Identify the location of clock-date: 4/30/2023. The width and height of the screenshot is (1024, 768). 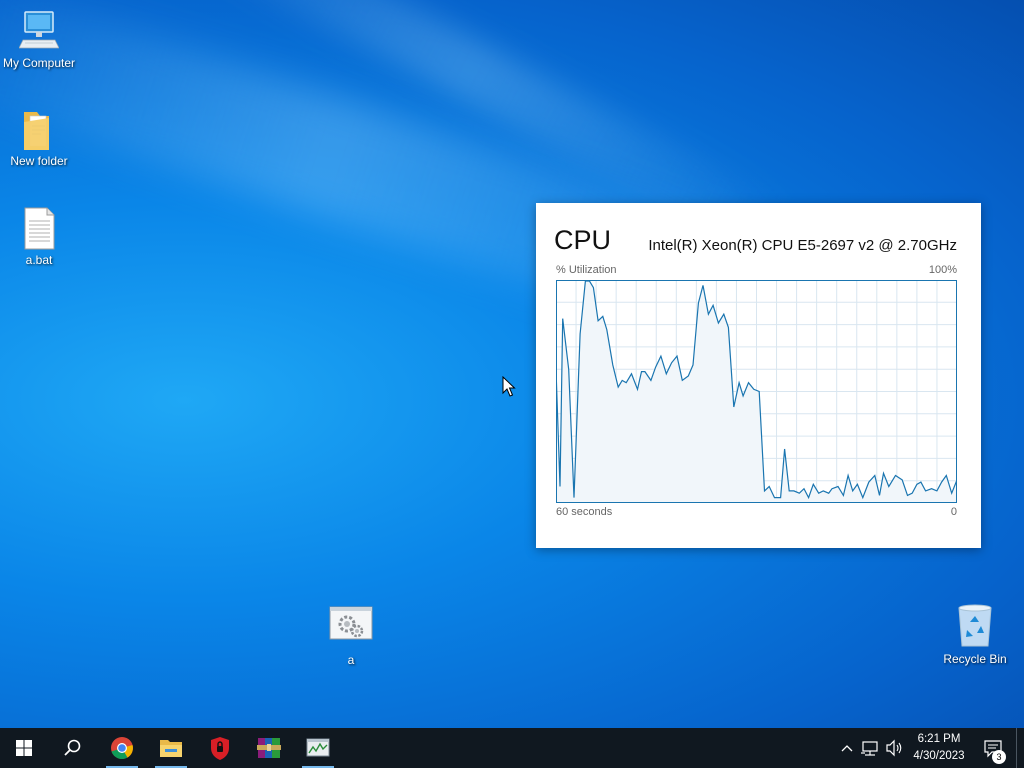
(939, 756).